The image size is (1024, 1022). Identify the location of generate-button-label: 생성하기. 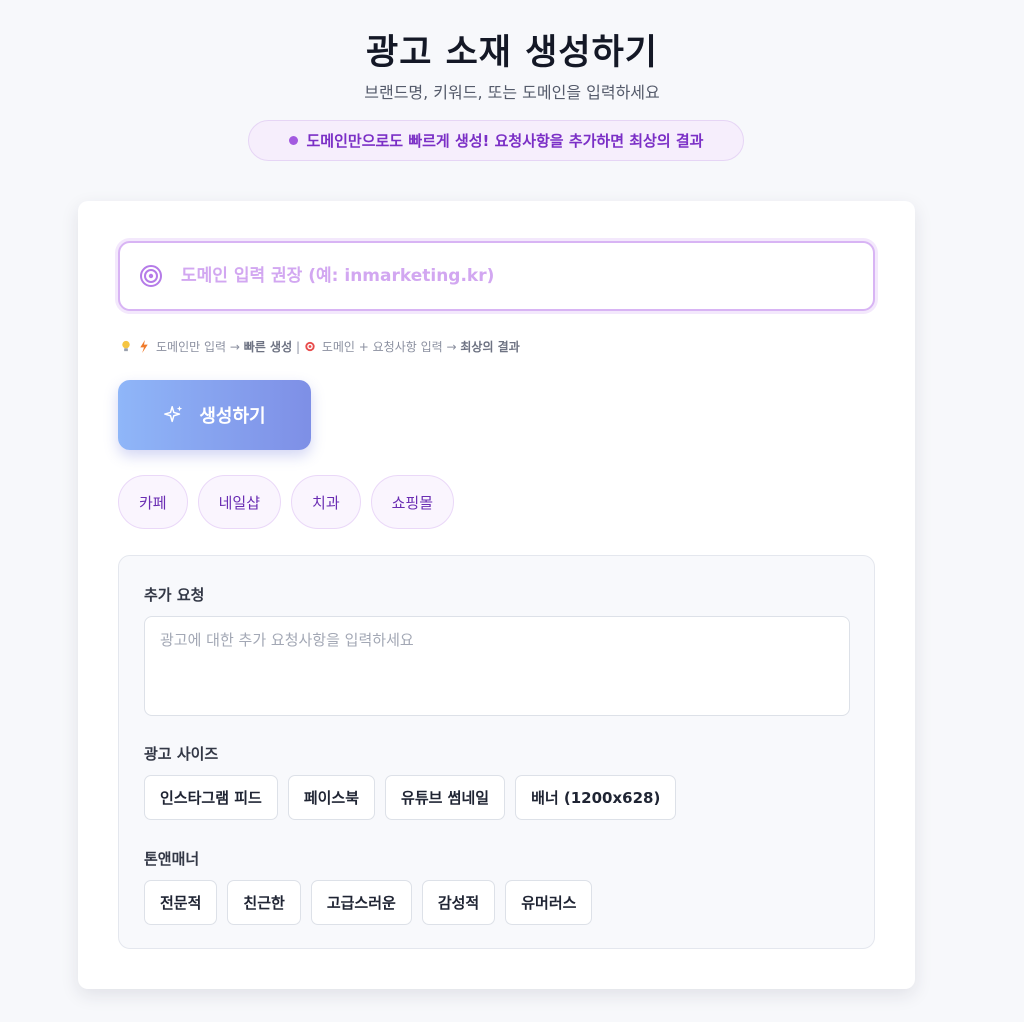
(232, 416).